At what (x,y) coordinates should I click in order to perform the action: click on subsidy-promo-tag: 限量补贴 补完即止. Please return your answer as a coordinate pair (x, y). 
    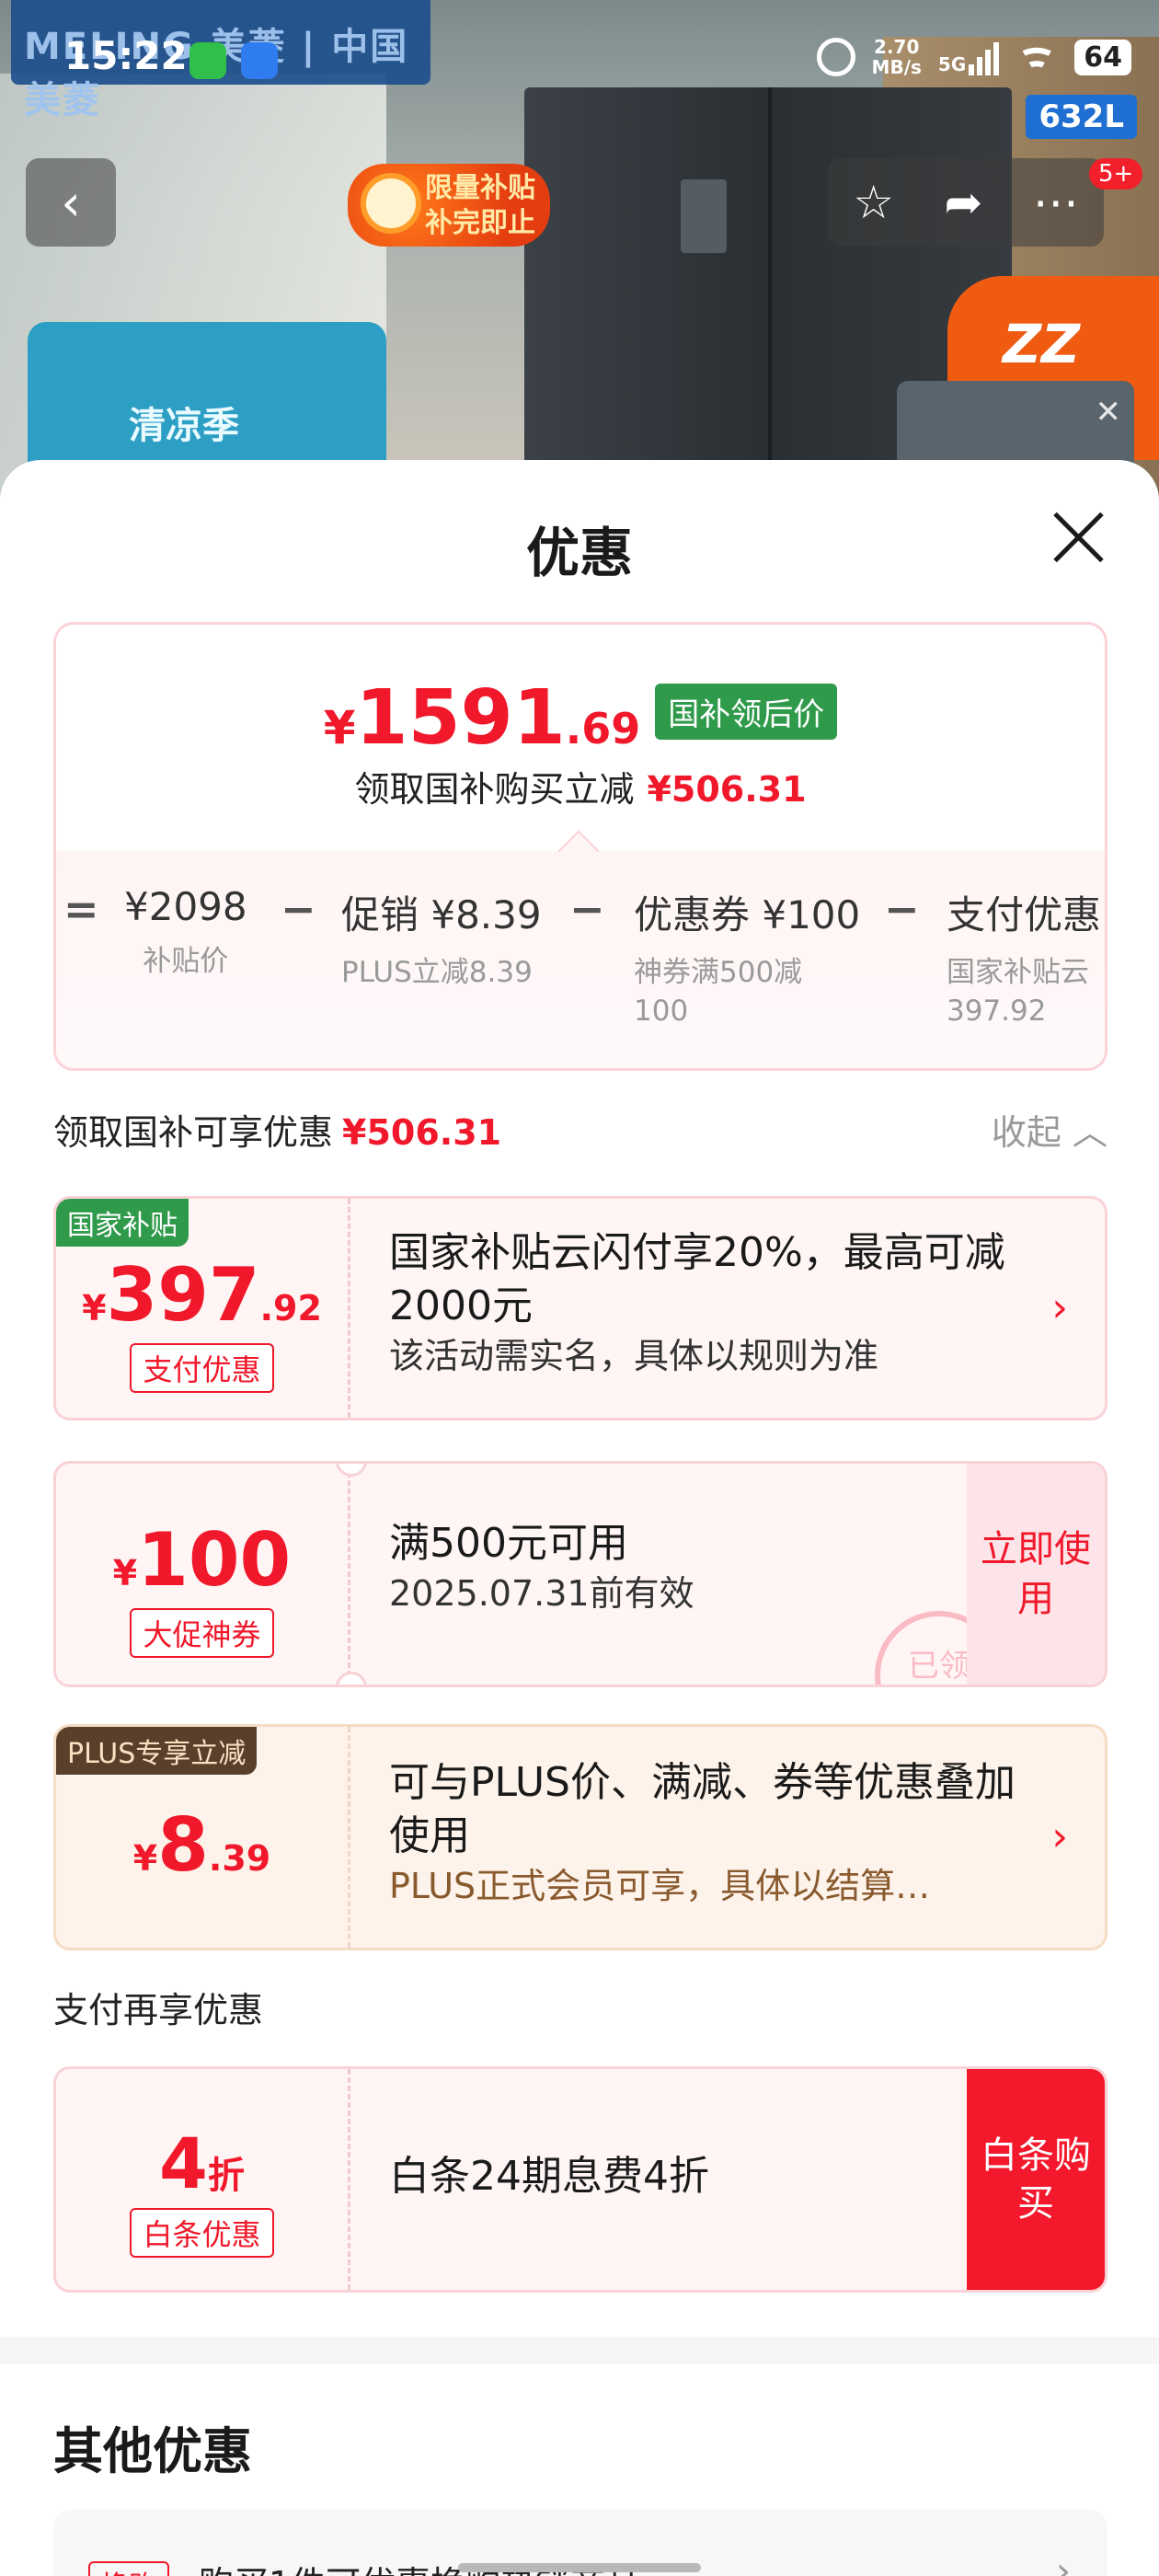
    Looking at the image, I should click on (449, 205).